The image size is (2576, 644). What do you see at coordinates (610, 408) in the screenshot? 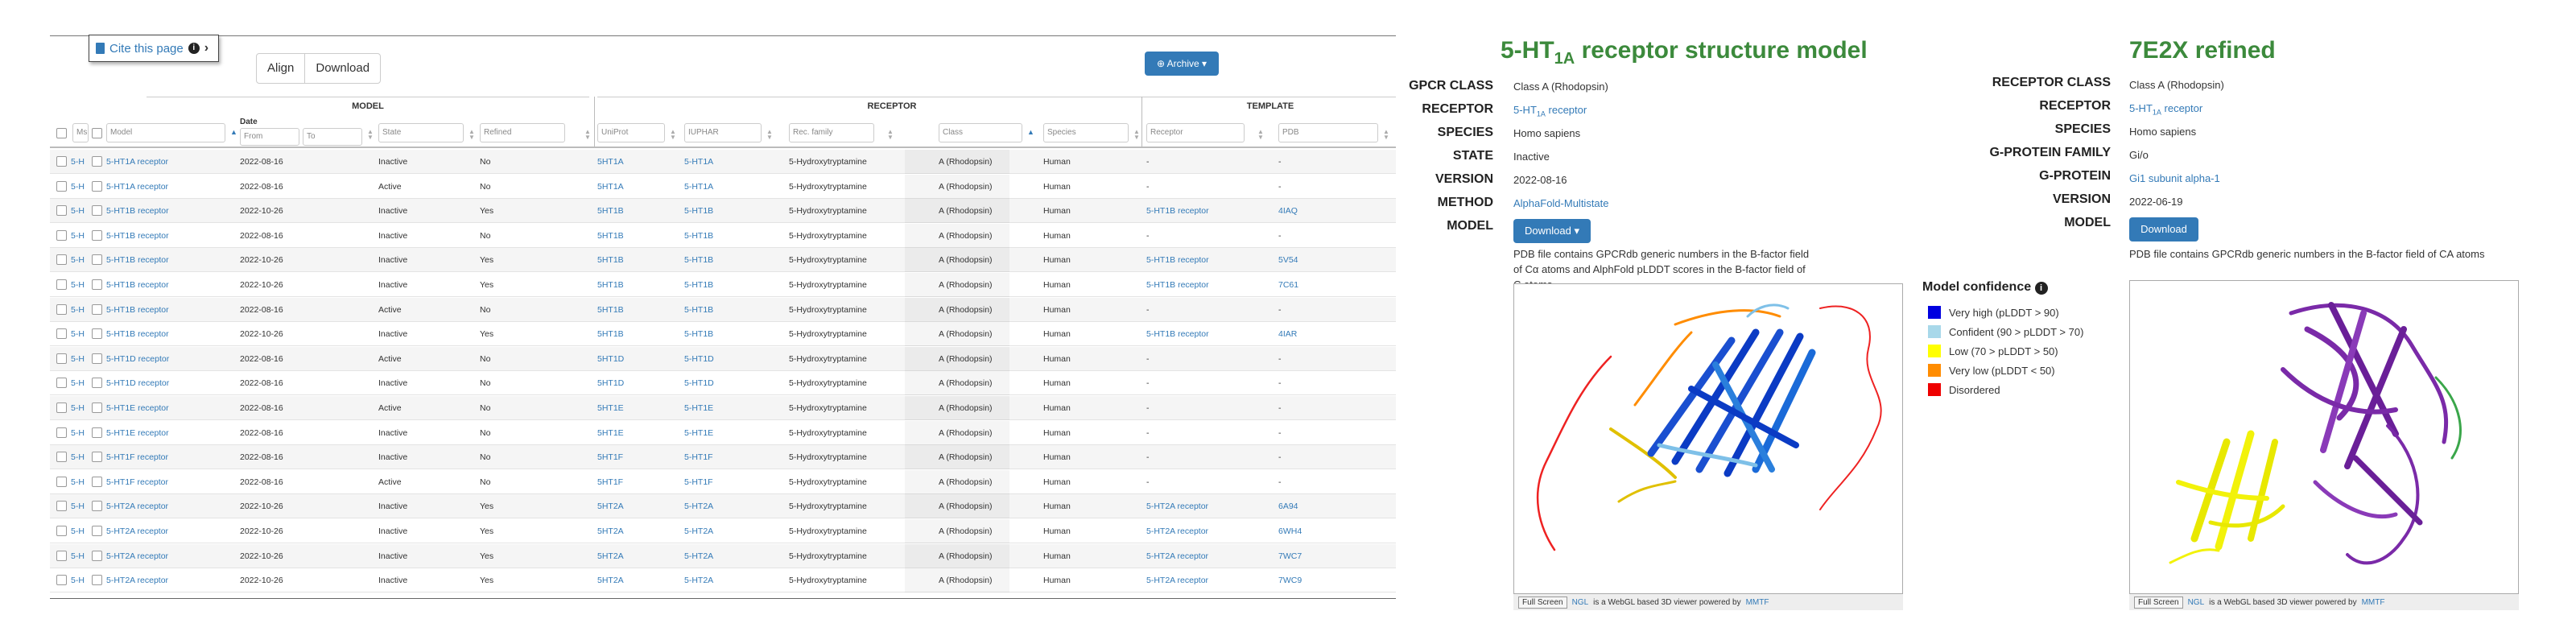
I see `cell-uniprot: 5HT1E` at bounding box center [610, 408].